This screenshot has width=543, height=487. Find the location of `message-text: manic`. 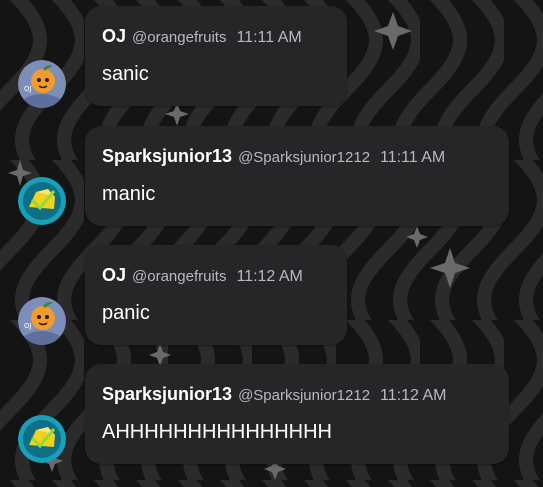

message-text: manic is located at coordinates (129, 194).